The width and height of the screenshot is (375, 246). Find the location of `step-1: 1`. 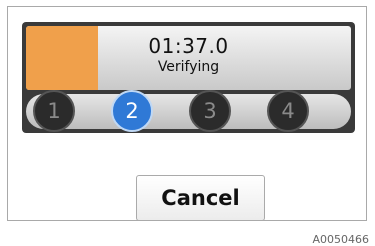

step-1: 1 is located at coordinates (54, 111).